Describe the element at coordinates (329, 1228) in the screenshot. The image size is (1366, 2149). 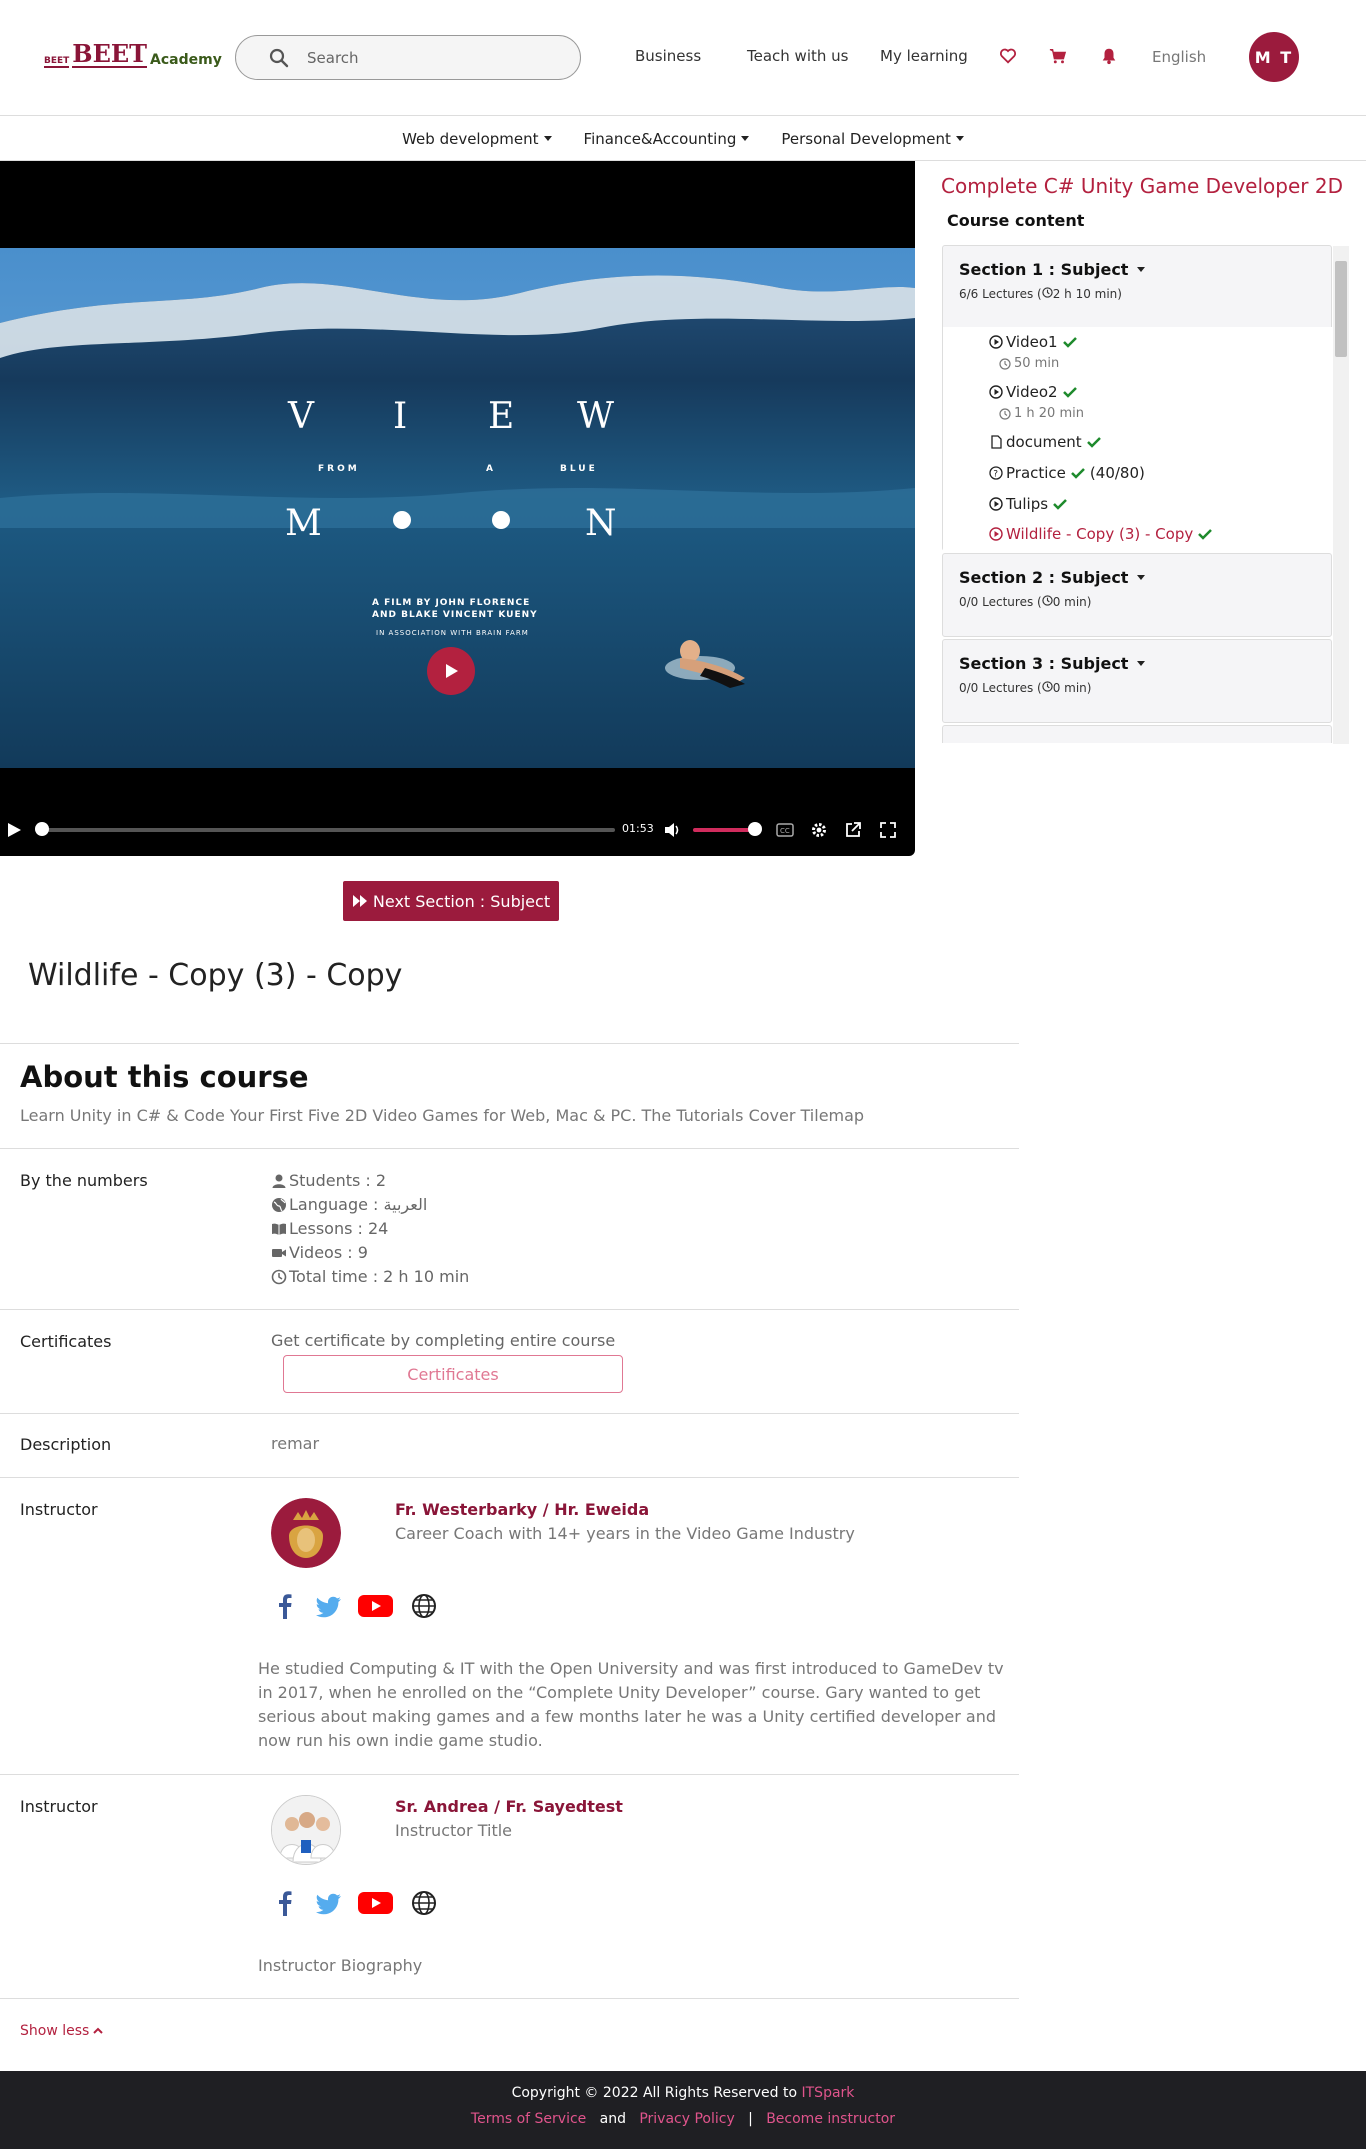
I see `stat-lessons: Lessons : 24` at that location.